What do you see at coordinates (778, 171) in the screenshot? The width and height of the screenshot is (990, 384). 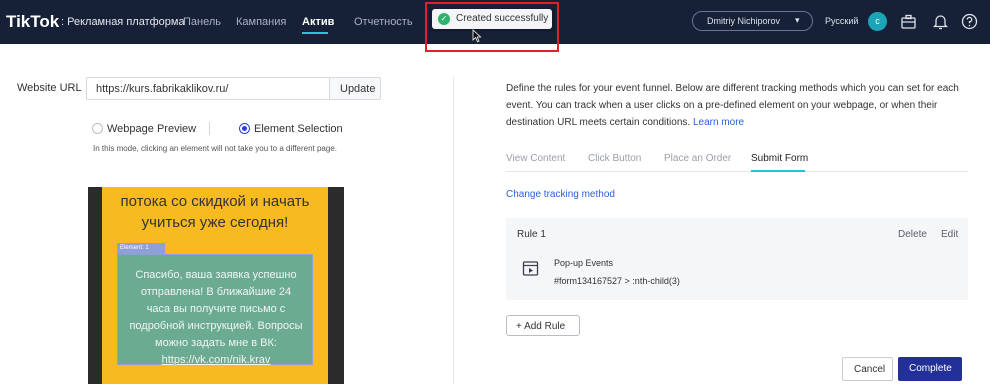 I see `tab-active-indicator` at bounding box center [778, 171].